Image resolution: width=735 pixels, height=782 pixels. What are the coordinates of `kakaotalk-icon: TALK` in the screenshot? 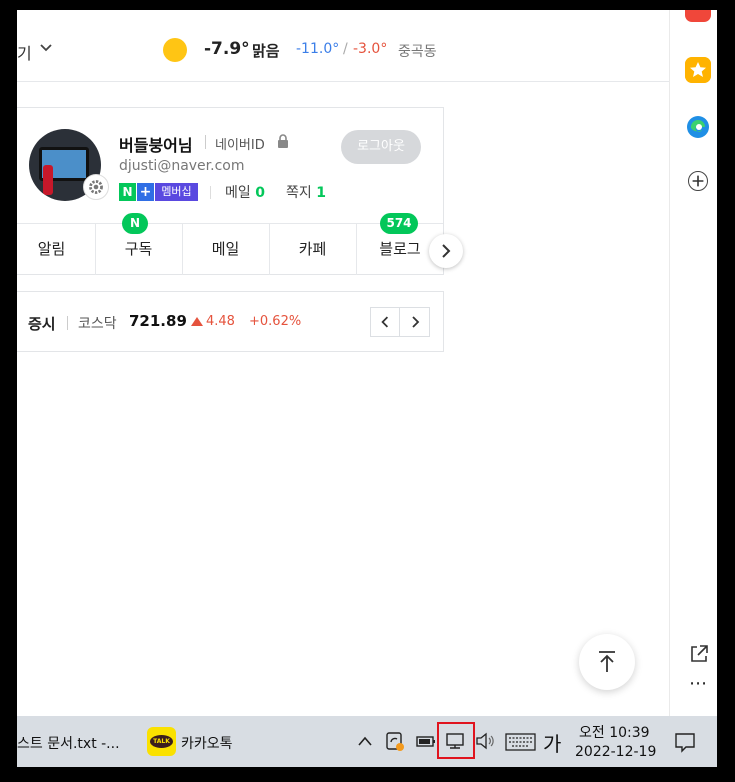 It's located at (161, 741).